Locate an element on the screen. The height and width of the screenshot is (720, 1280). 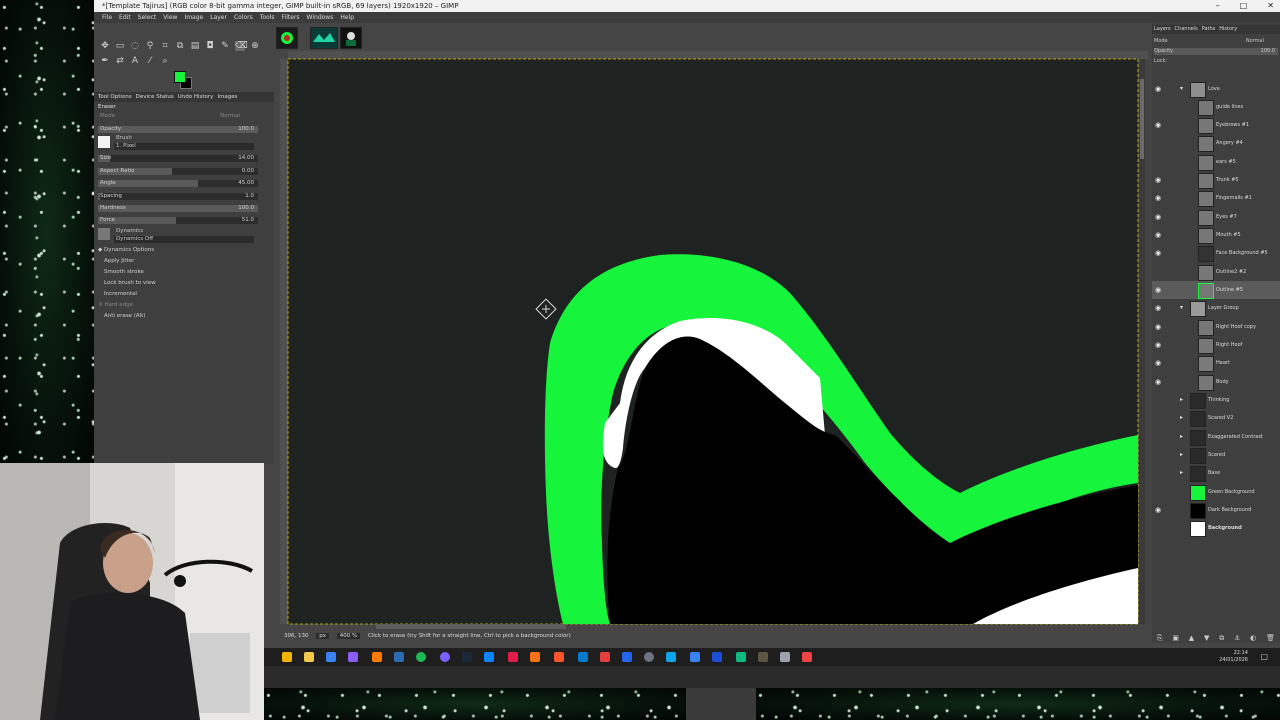
menu-view: View is located at coordinates (170, 17).